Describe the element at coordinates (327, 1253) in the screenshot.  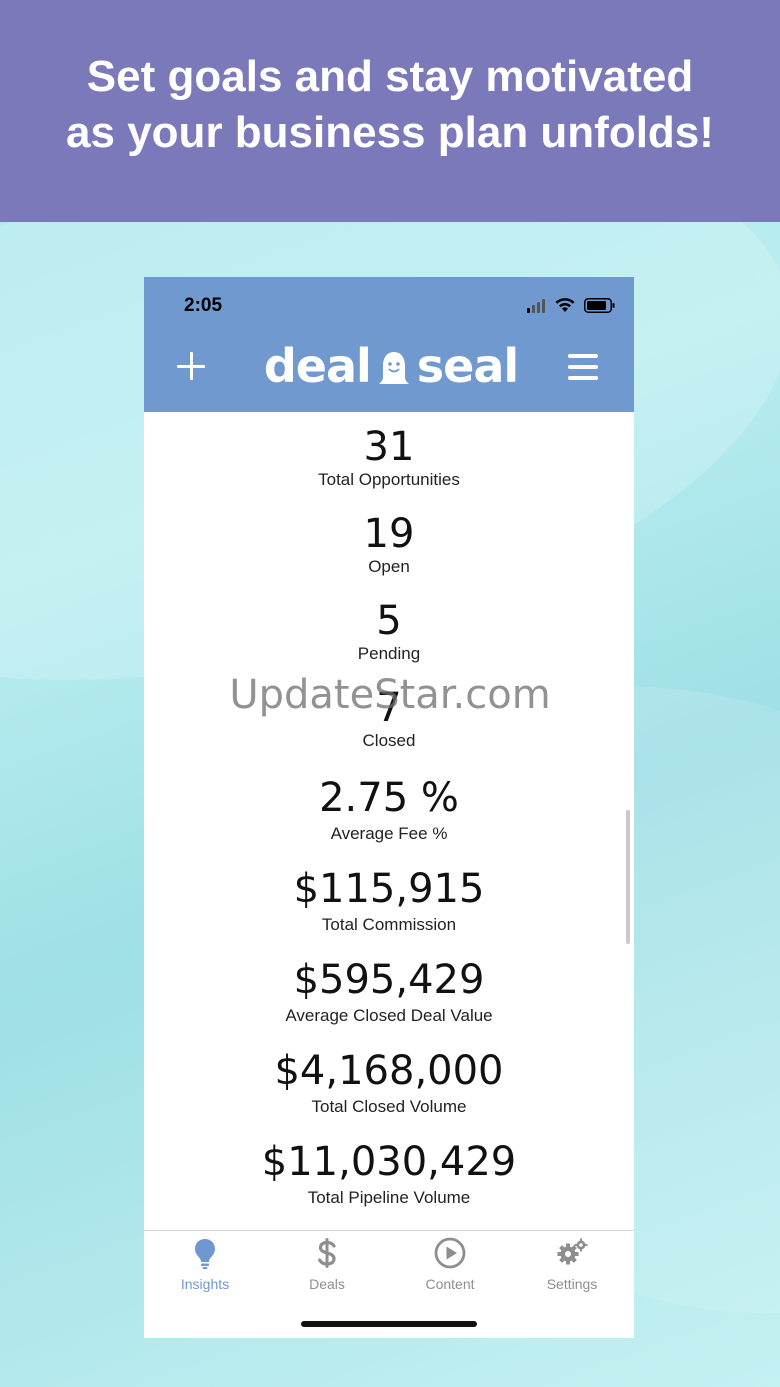
I see `dollar-icon` at that location.